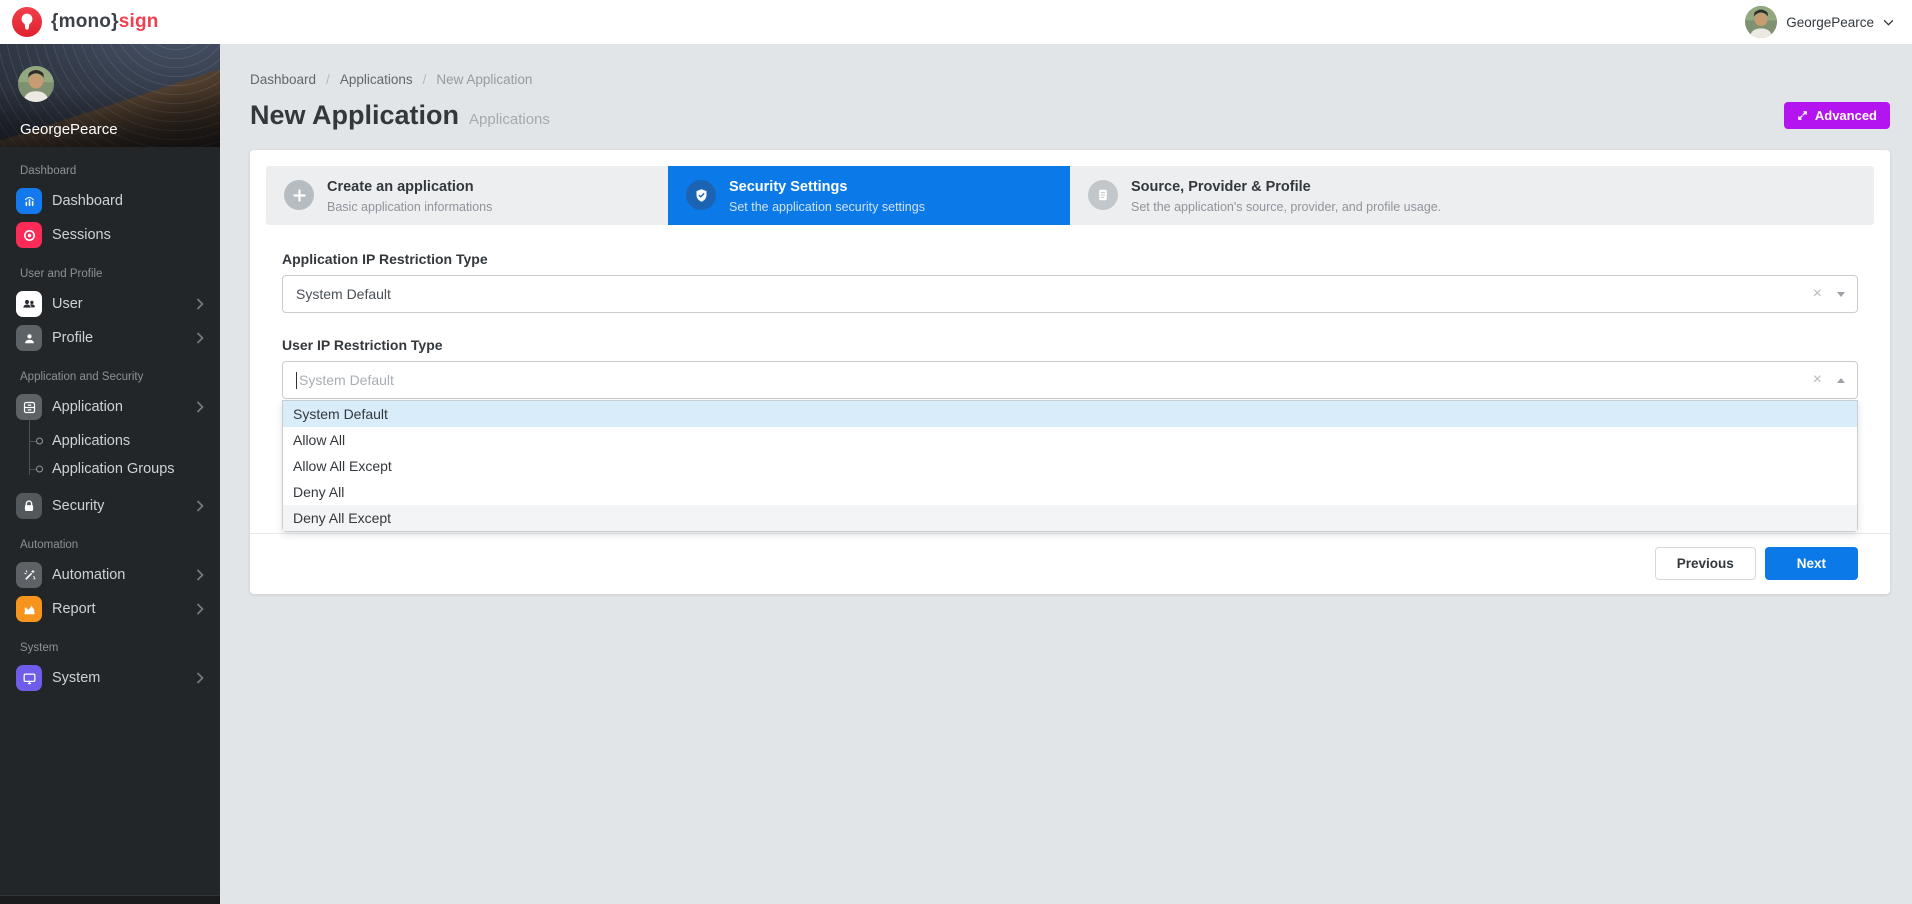  What do you see at coordinates (69, 129) in the screenshot?
I see `profile-name: GeorgePearce` at bounding box center [69, 129].